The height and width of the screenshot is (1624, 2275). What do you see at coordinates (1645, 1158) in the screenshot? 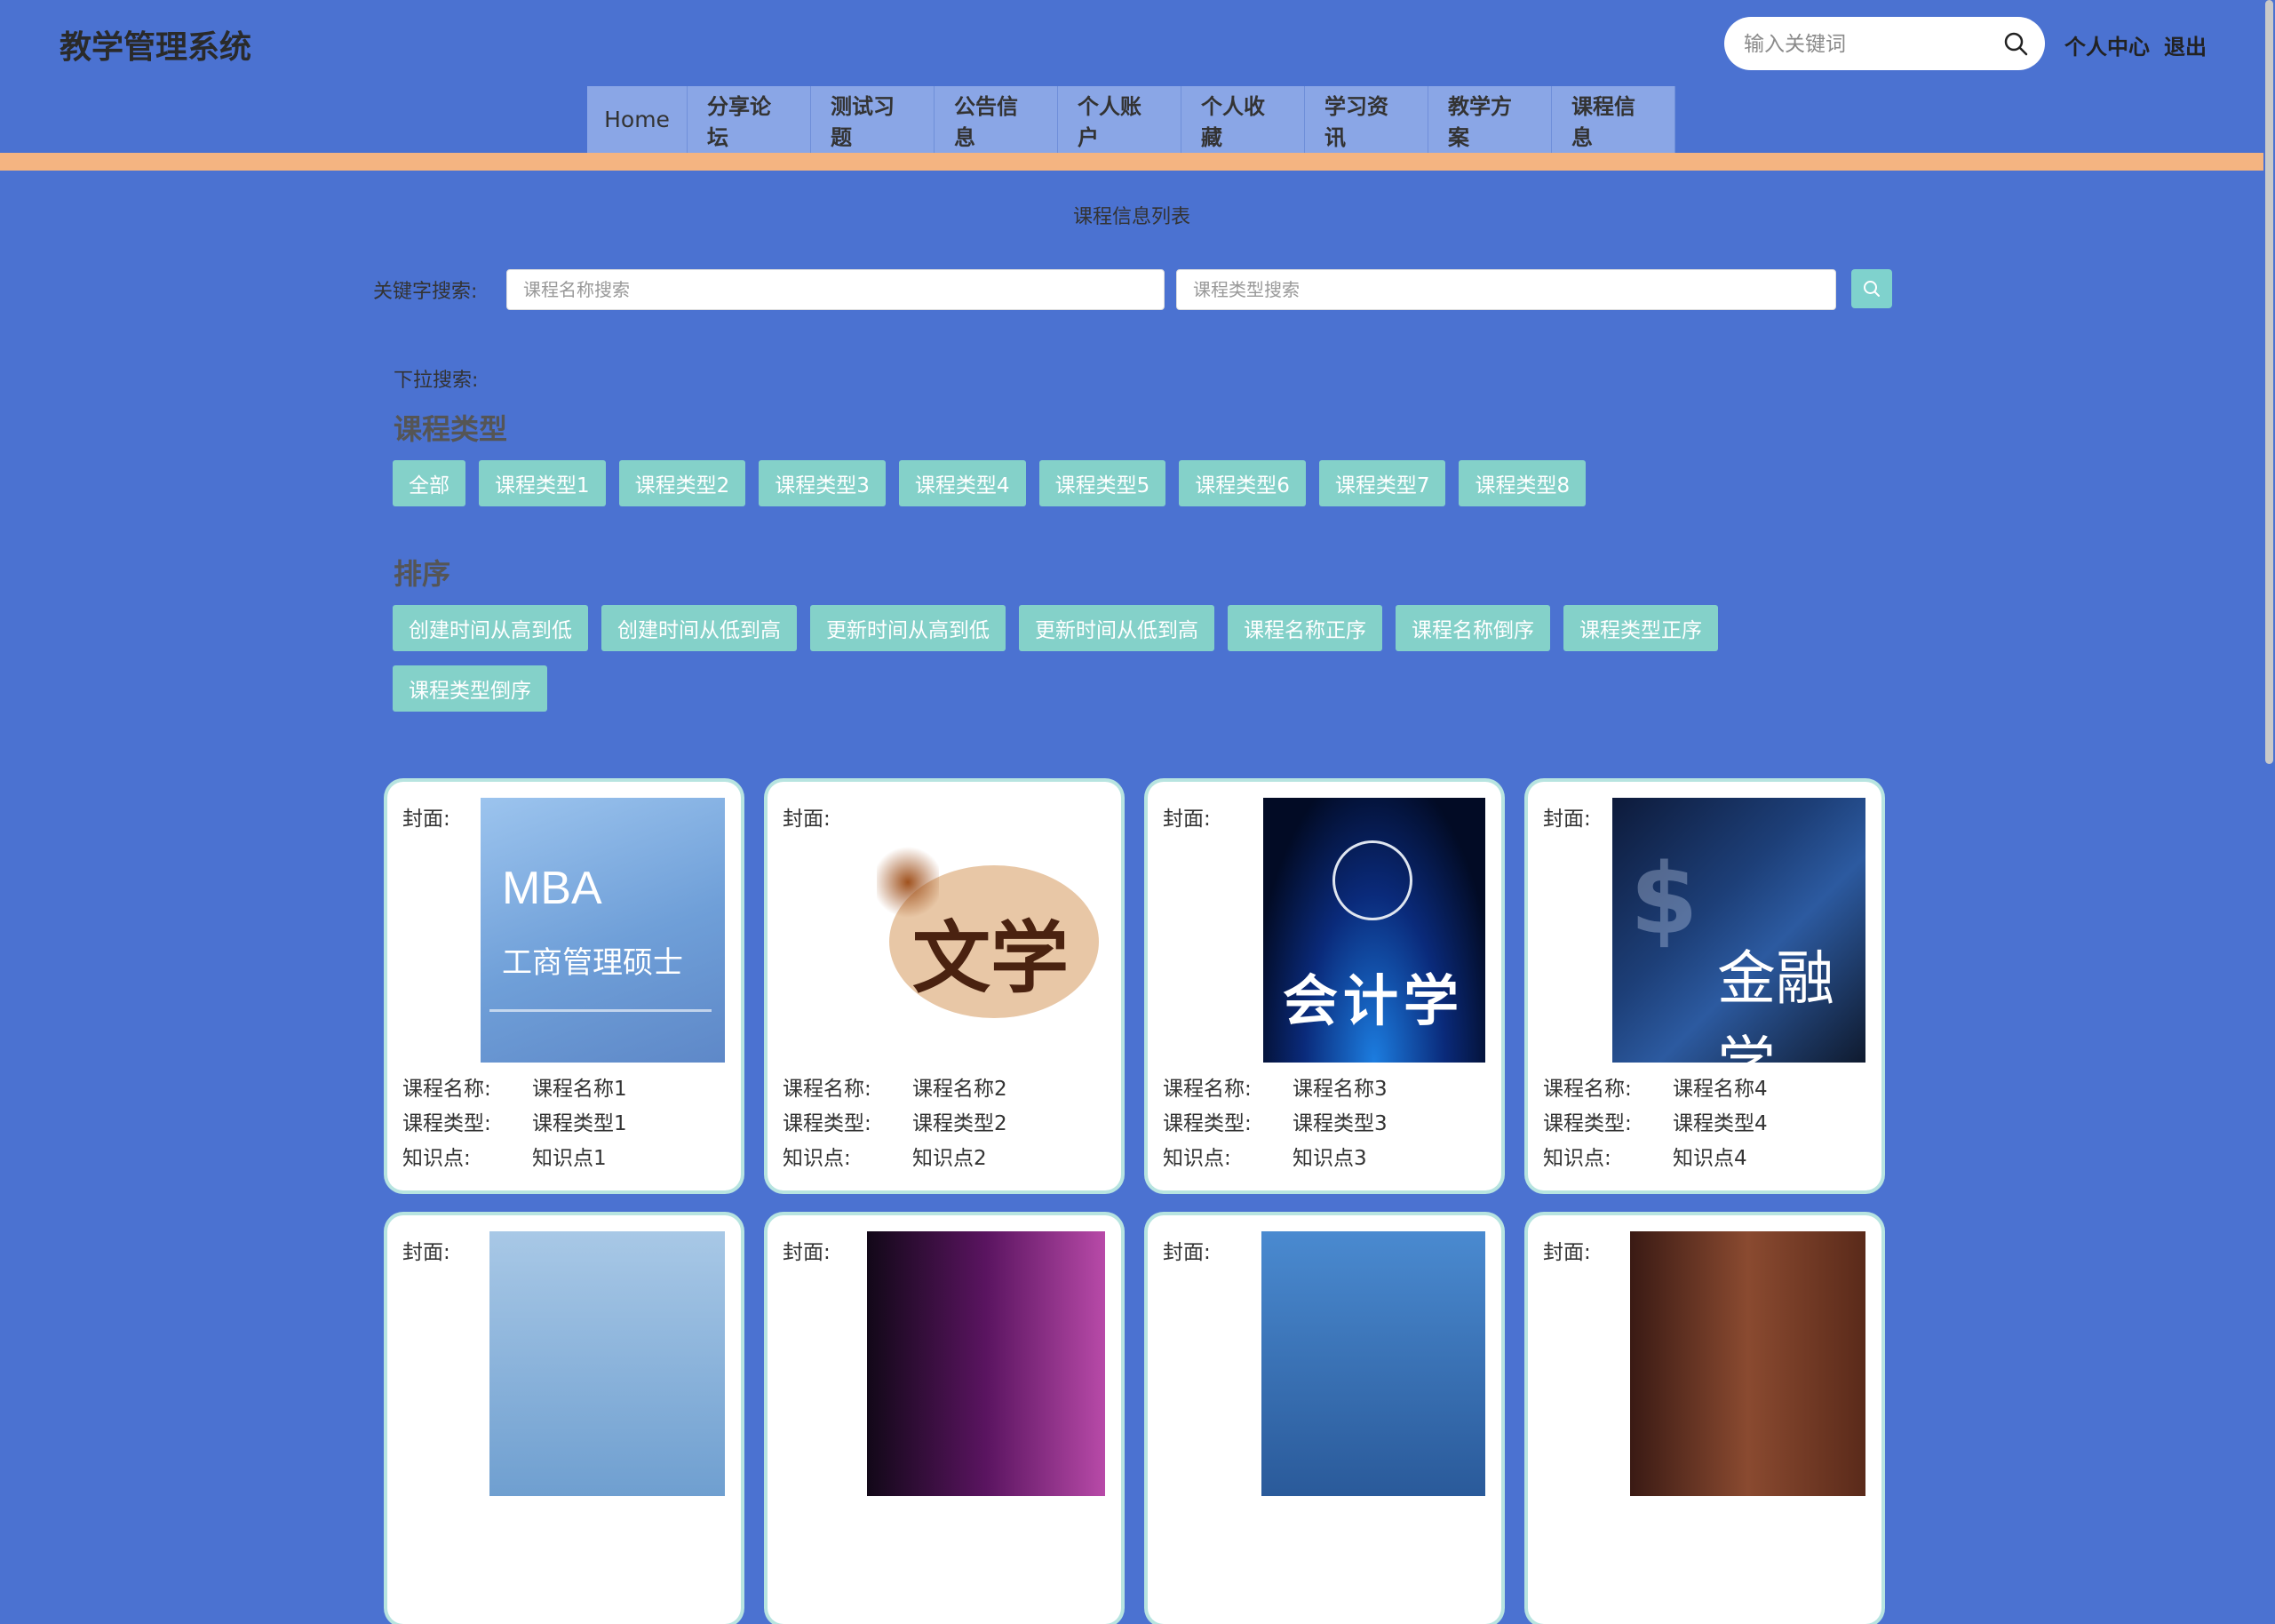
I see `knowledge-point-row: 知识点: 知识点4` at bounding box center [1645, 1158].